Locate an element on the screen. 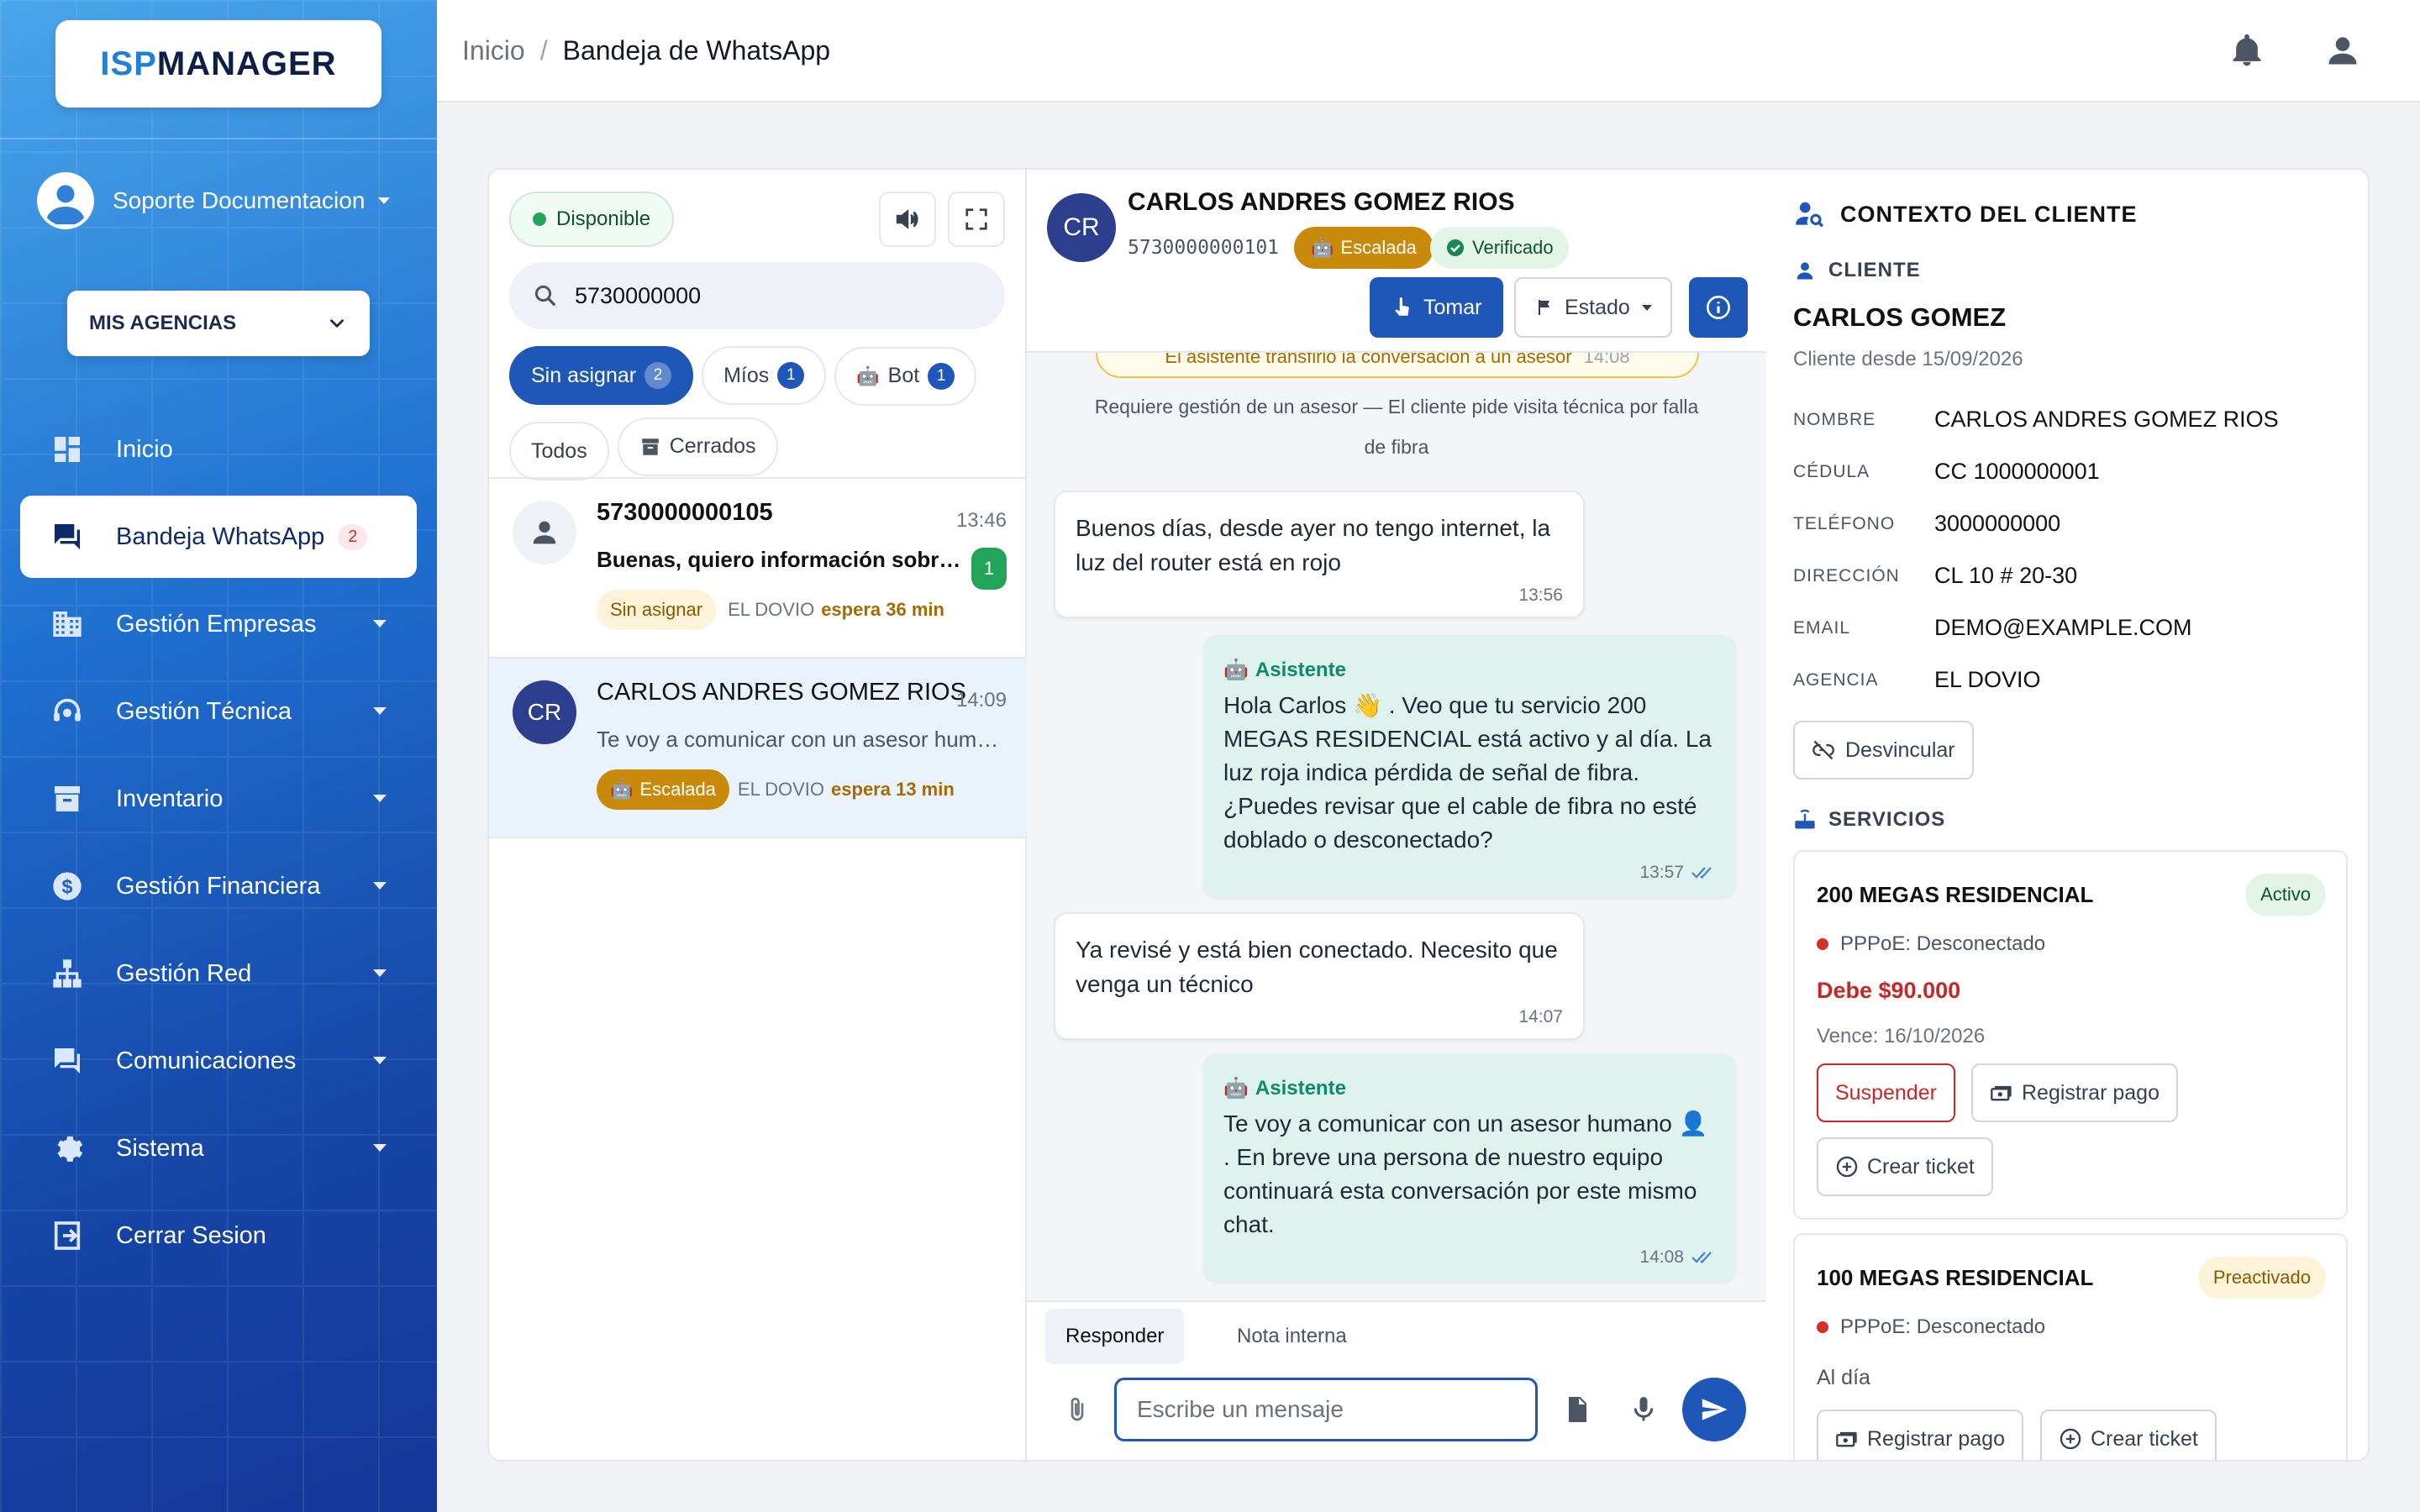 This screenshot has height=1512, width=2420. breadcrumb-home: Inicio is located at coordinates (494, 50).